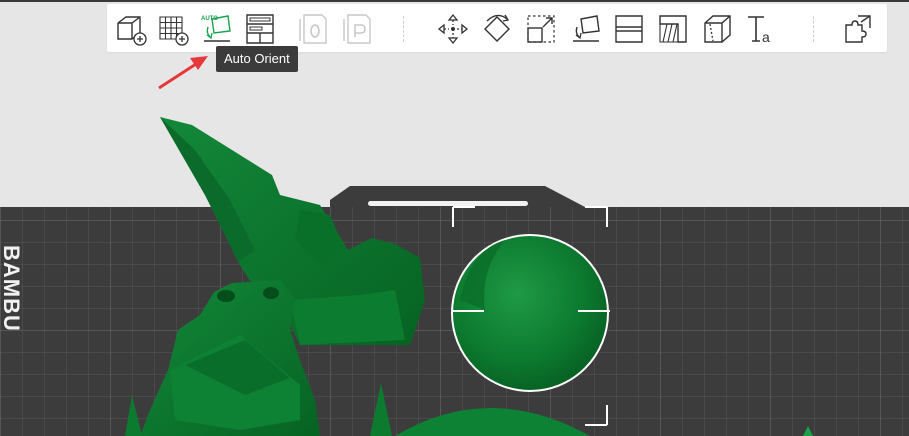  What do you see at coordinates (12, 288) in the screenshot?
I see `plate-brand-logo: BAMBU` at bounding box center [12, 288].